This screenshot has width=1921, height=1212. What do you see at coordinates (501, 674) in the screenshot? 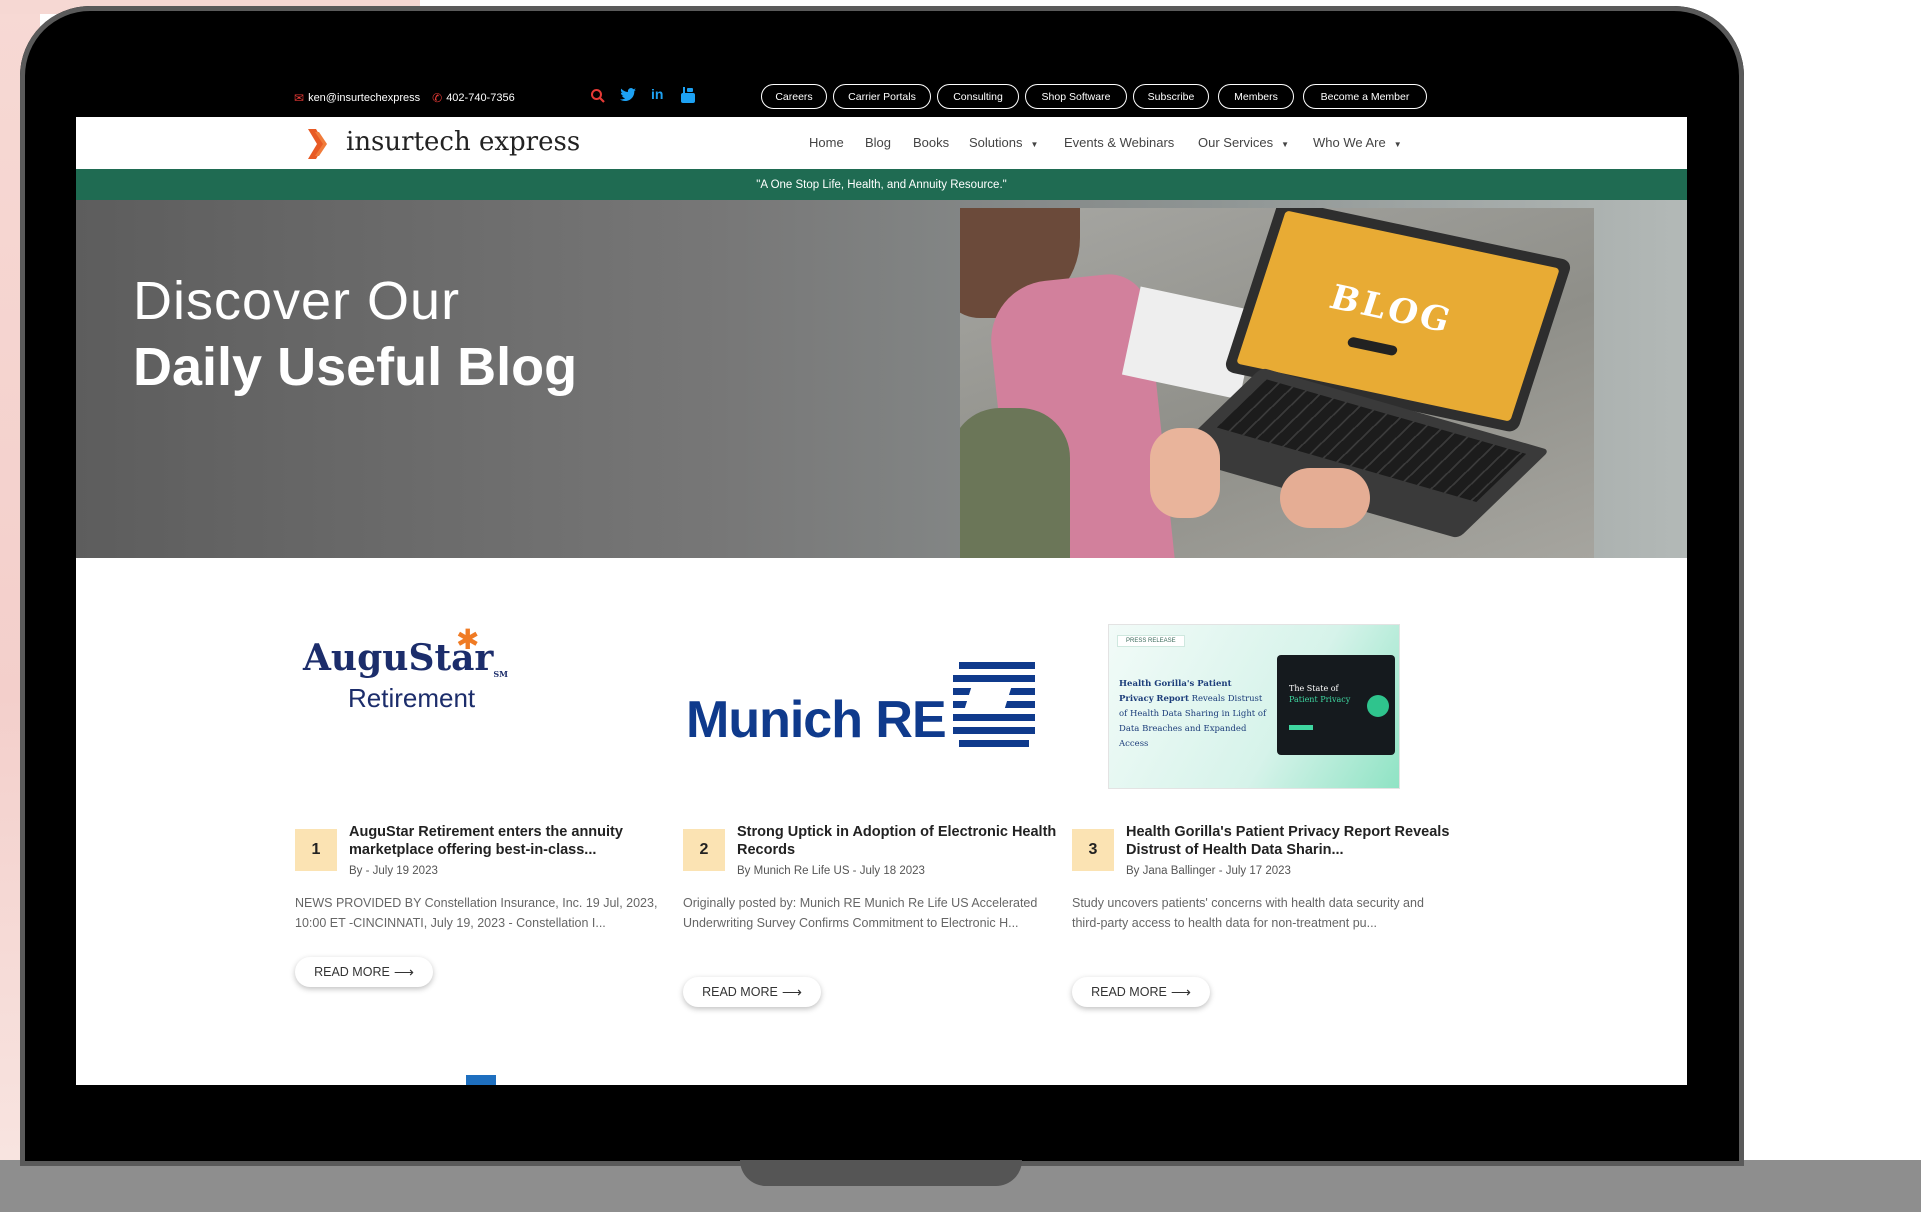
I see `augustar-tm: SM` at bounding box center [501, 674].